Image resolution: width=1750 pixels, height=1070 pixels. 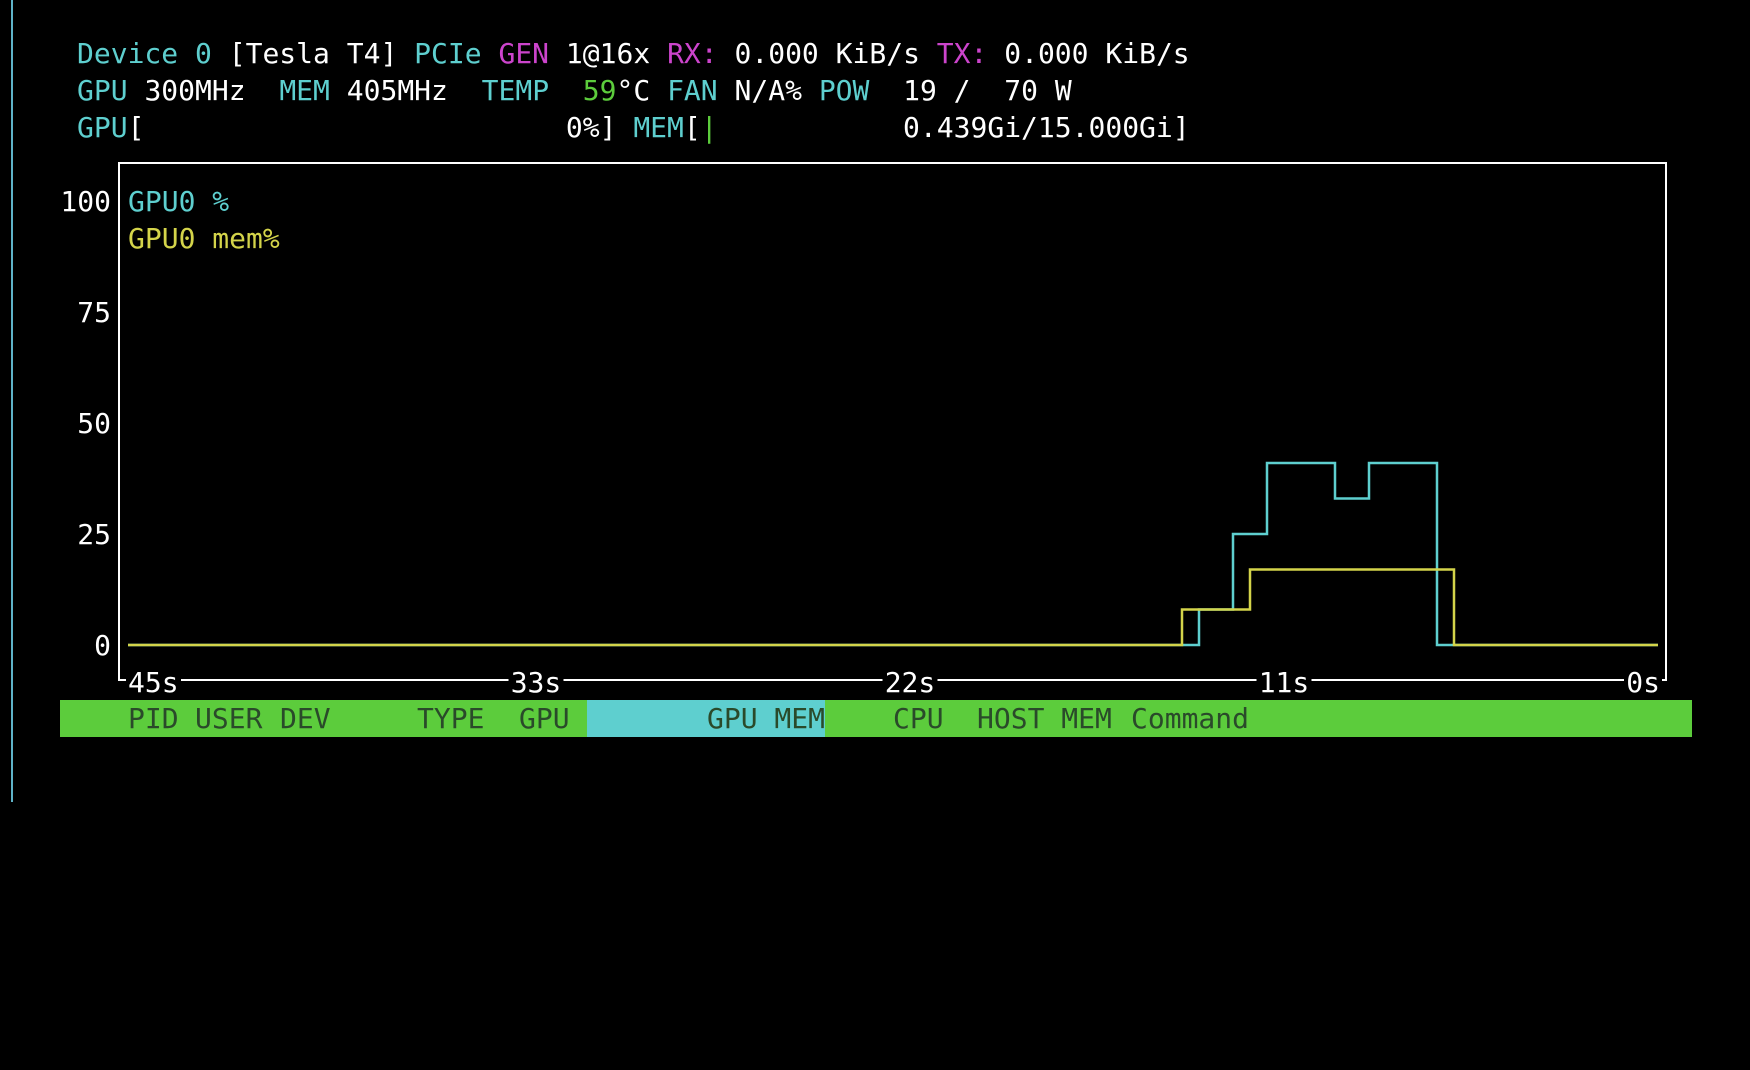 What do you see at coordinates (1190, 718) in the screenshot?
I see `col-command: Command` at bounding box center [1190, 718].